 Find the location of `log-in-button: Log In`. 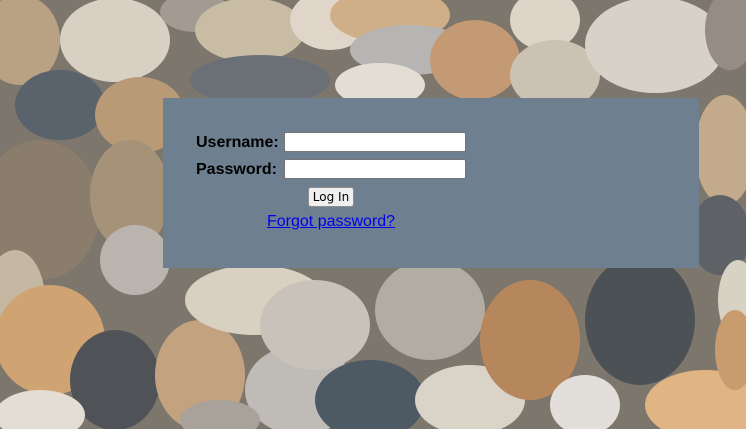

log-in-button: Log In is located at coordinates (331, 197).